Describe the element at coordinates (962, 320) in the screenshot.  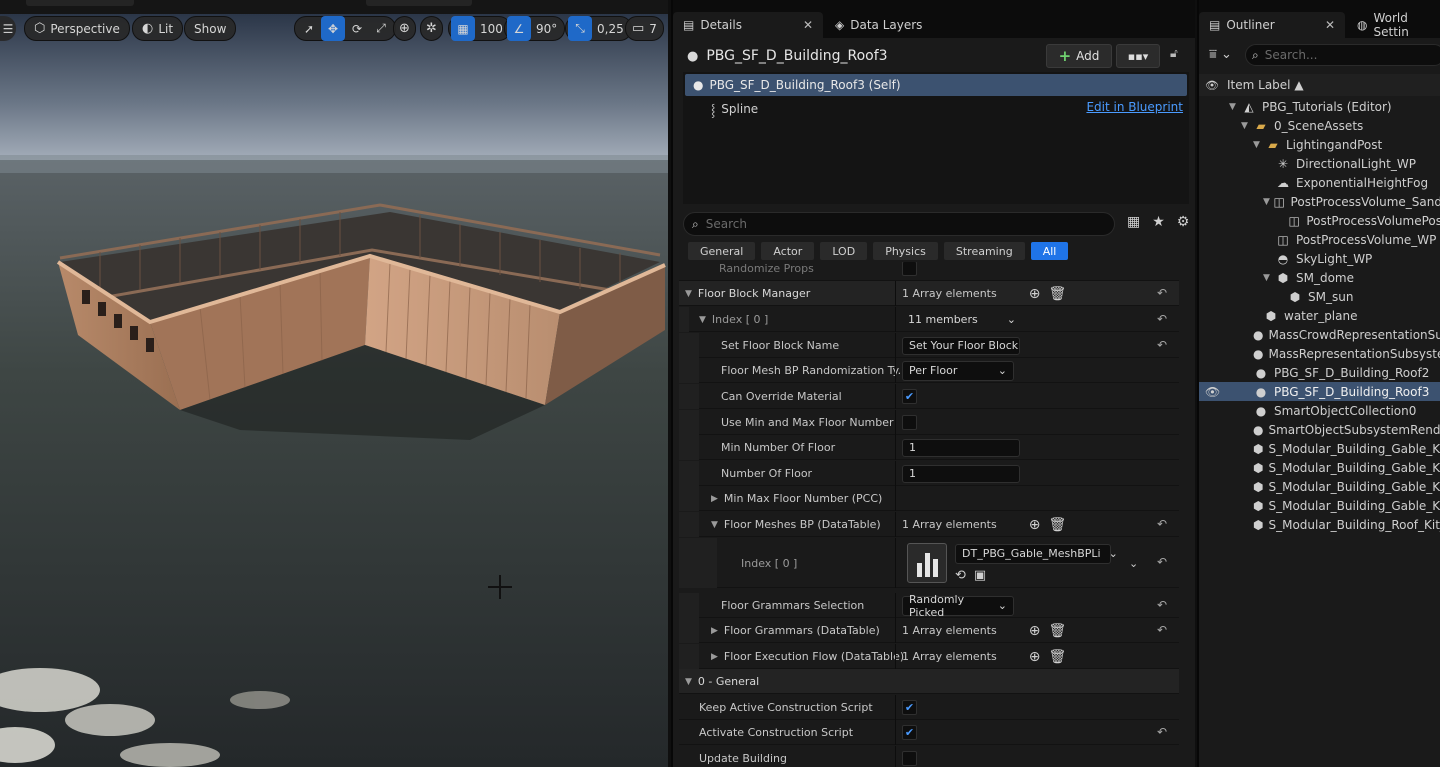
I see `members-combo: 11 members ⌄` at that location.